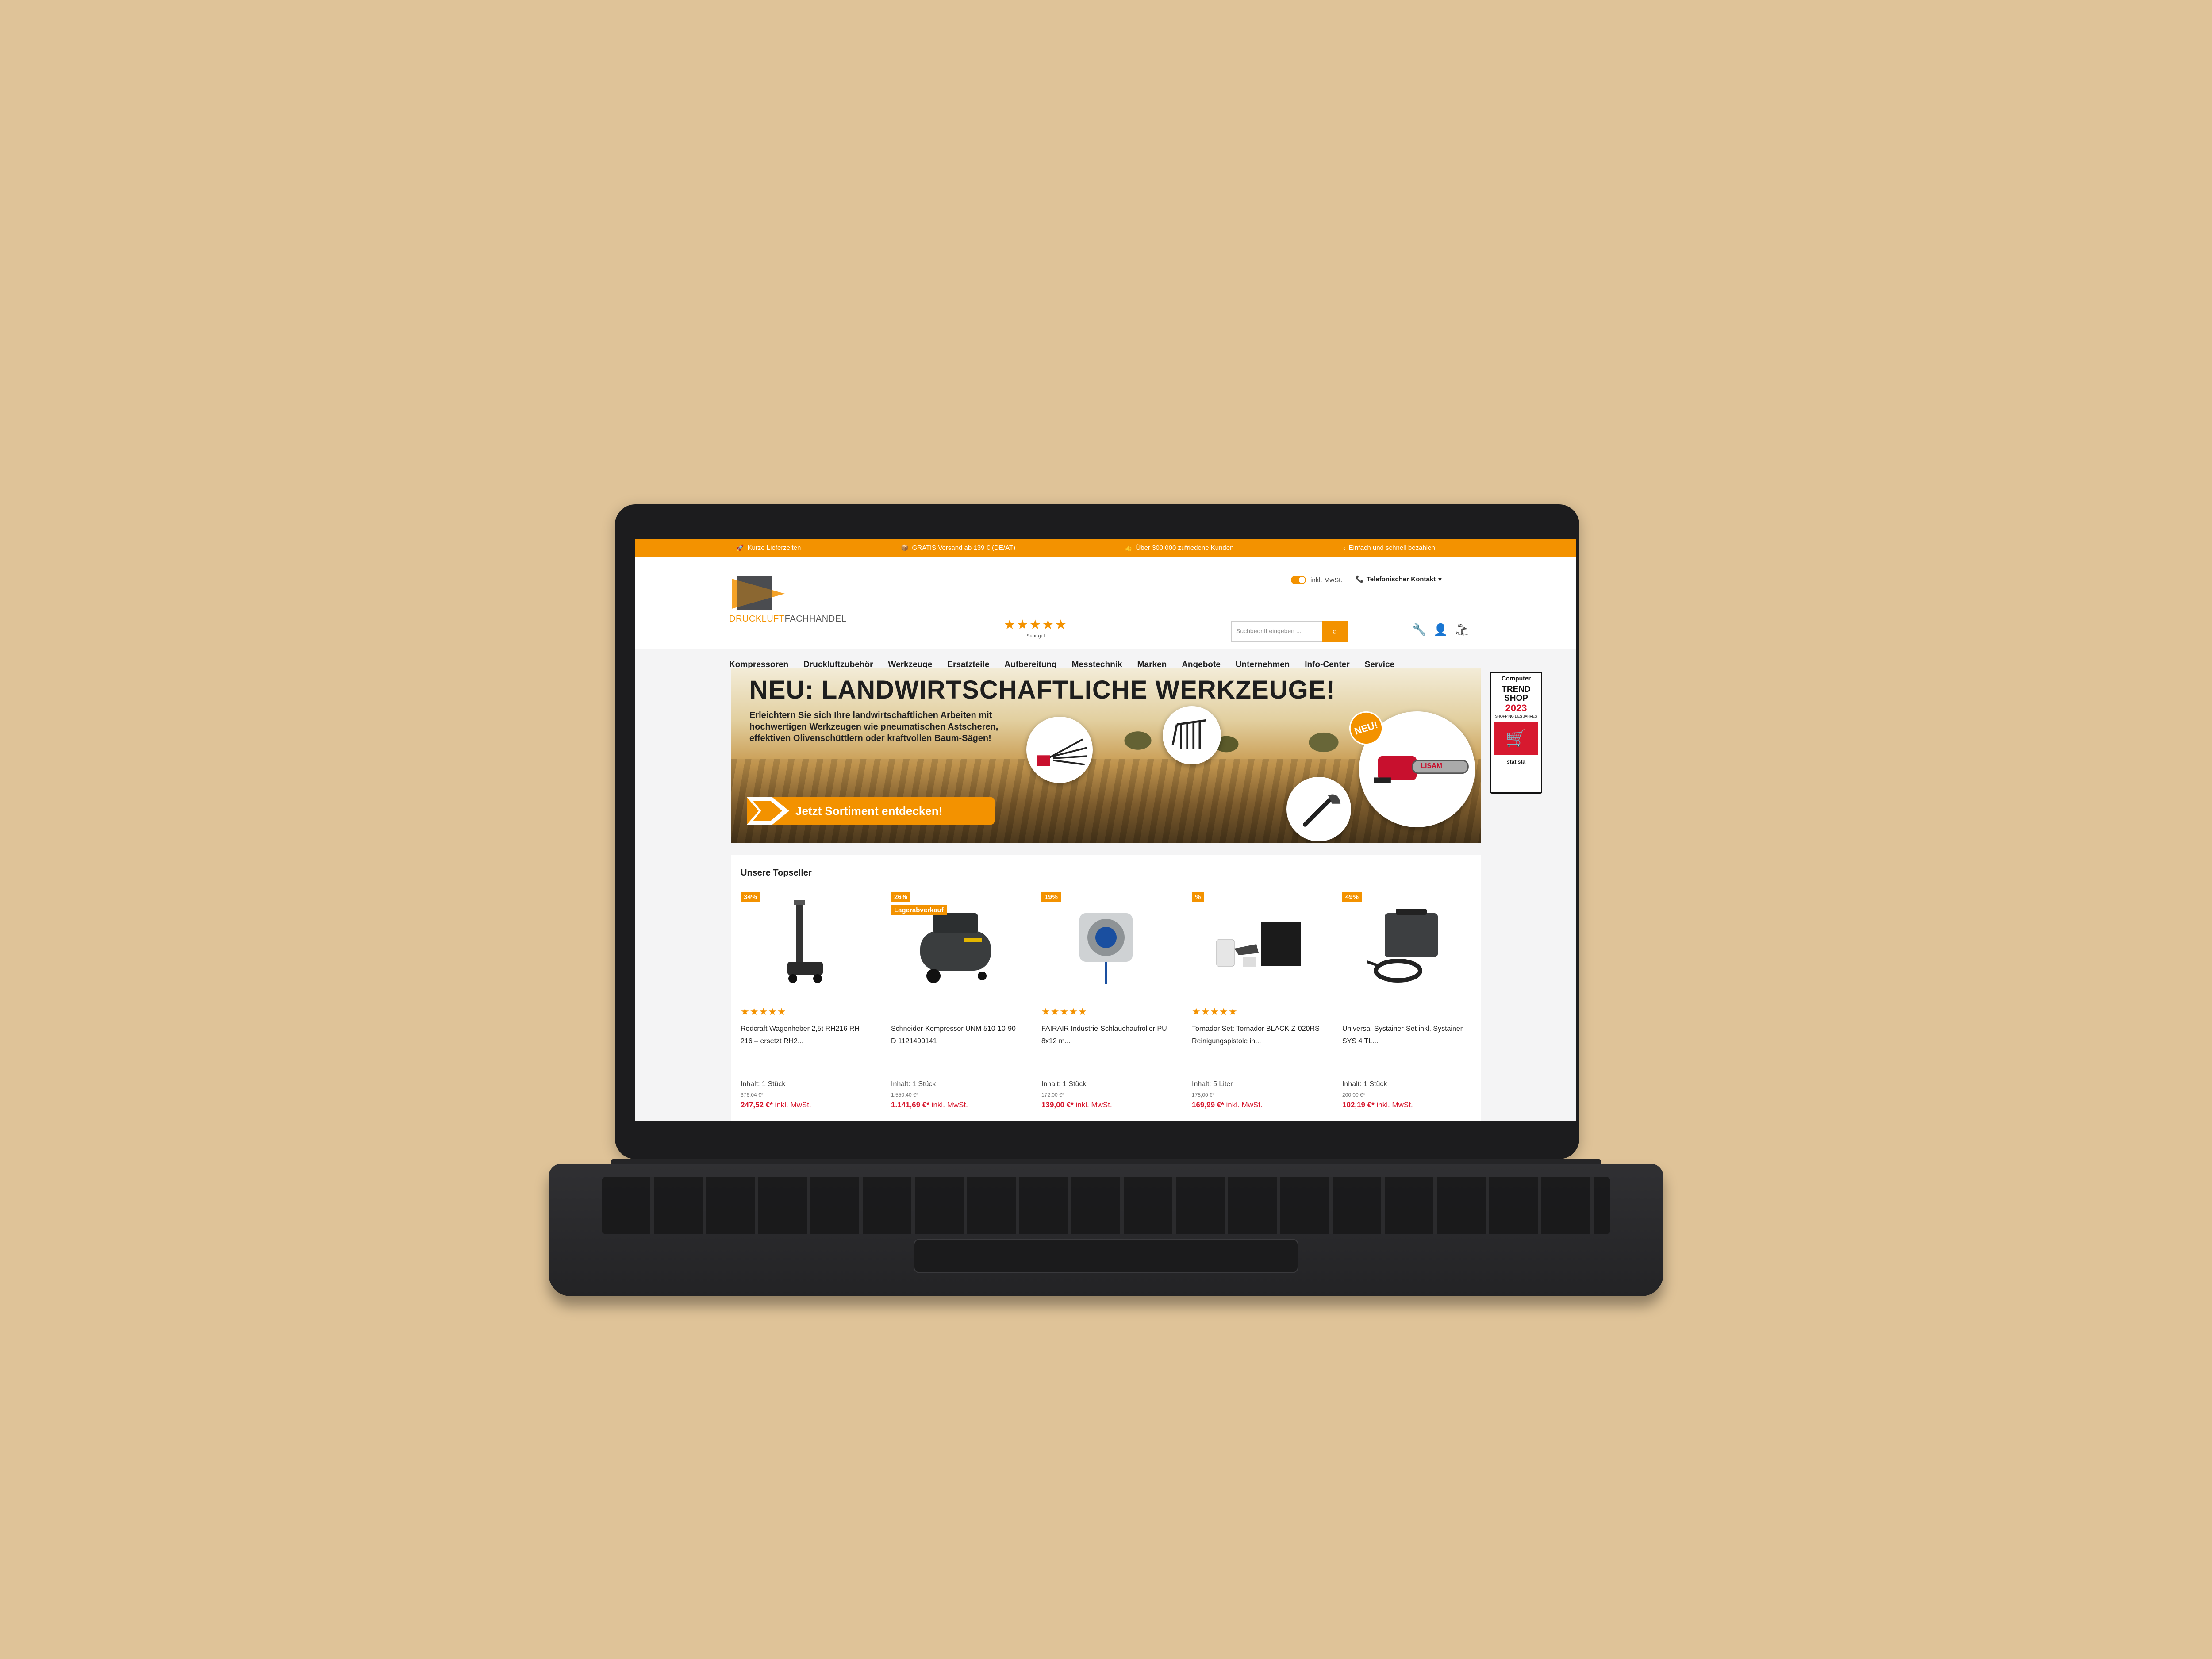  Describe the element at coordinates (1516, 709) in the screenshot. I see `trend-badge-year: 2023` at that location.